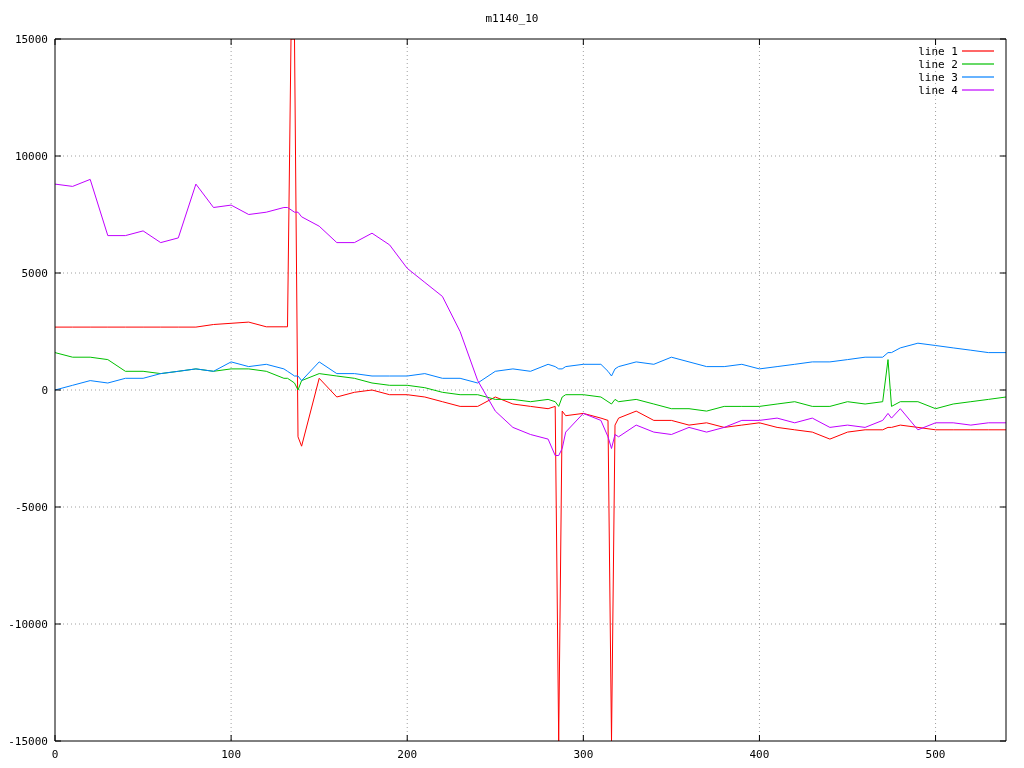  What do you see at coordinates (407, 754) in the screenshot?
I see `axis-tick-label: 200` at bounding box center [407, 754].